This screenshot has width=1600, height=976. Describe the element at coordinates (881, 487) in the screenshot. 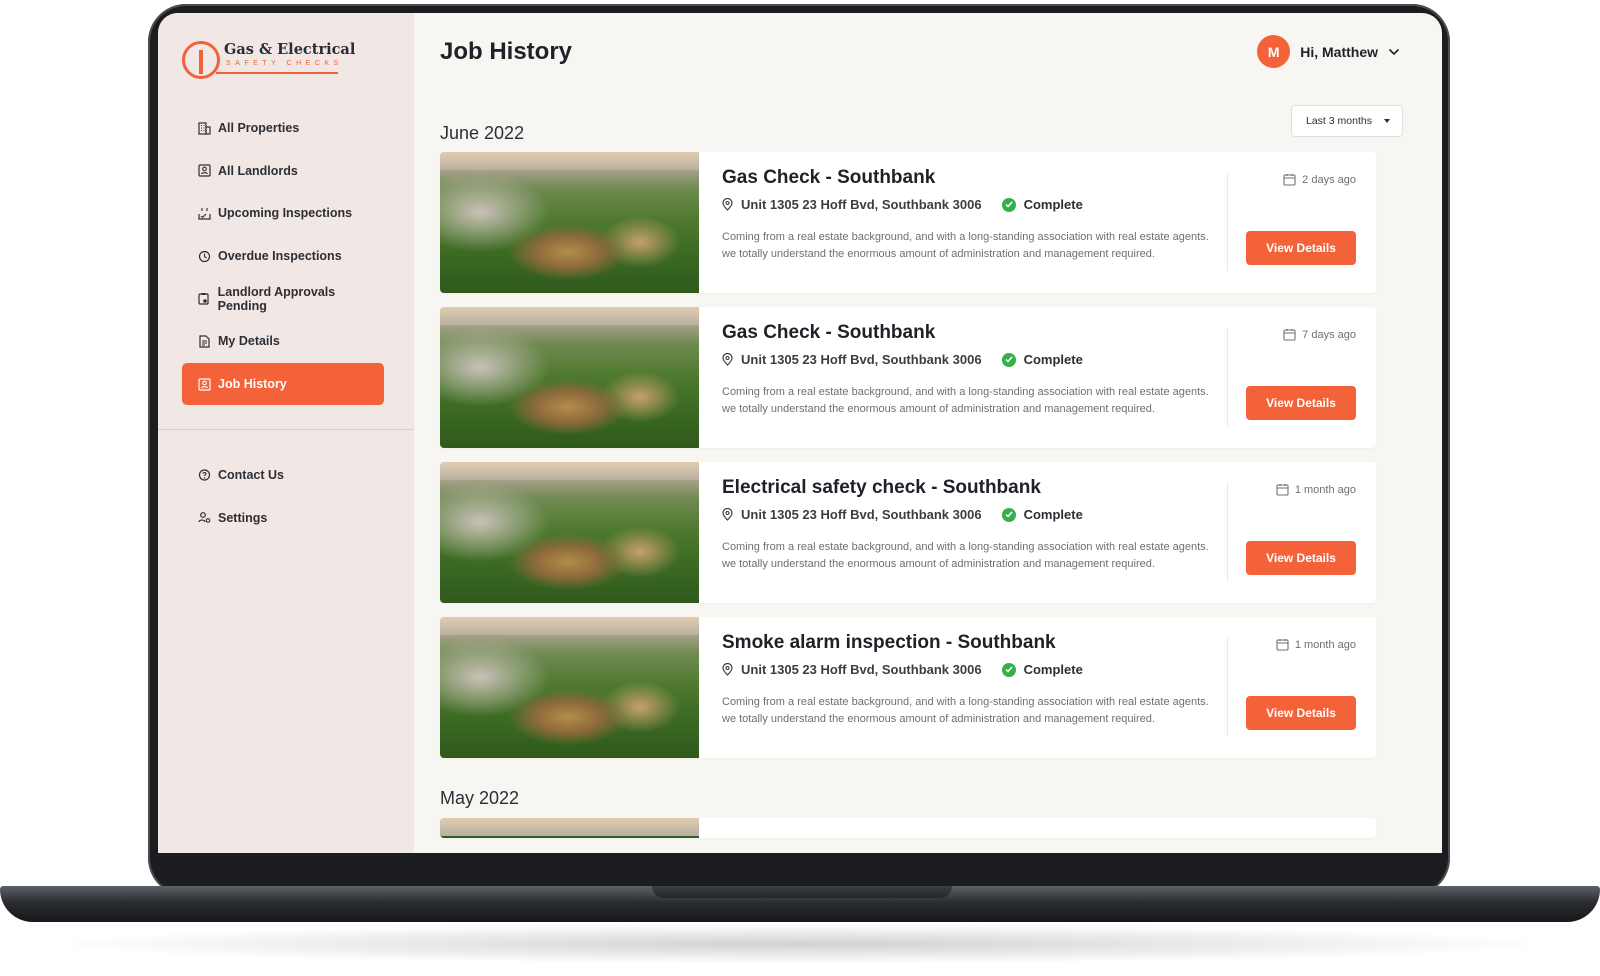

I see `job-title: Electrical safety check - Southbank` at that location.